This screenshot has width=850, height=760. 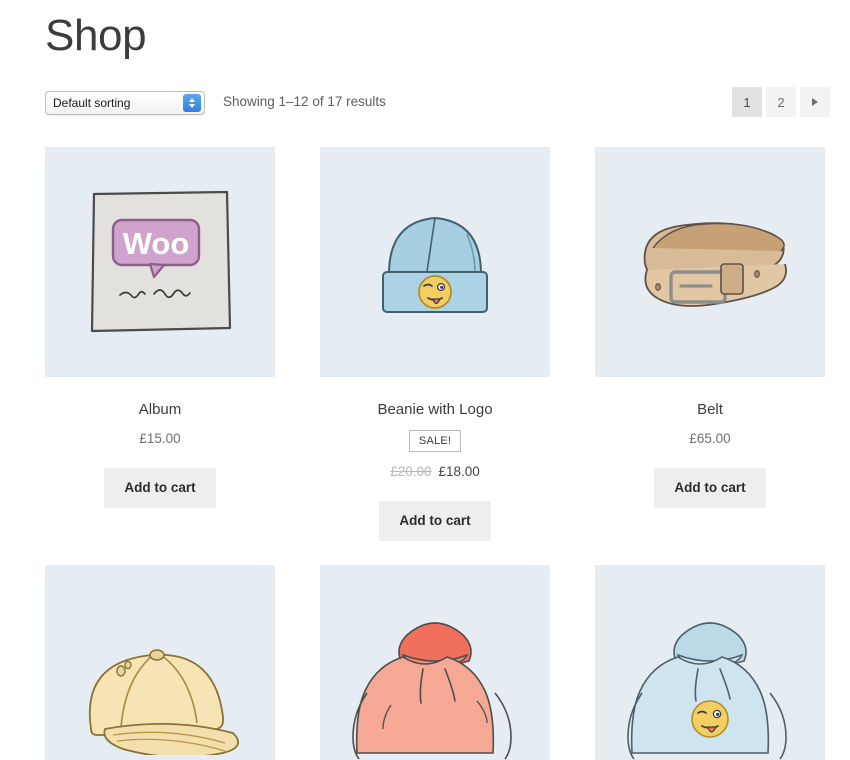 I want to click on product-title: Album, so click(x=160, y=410).